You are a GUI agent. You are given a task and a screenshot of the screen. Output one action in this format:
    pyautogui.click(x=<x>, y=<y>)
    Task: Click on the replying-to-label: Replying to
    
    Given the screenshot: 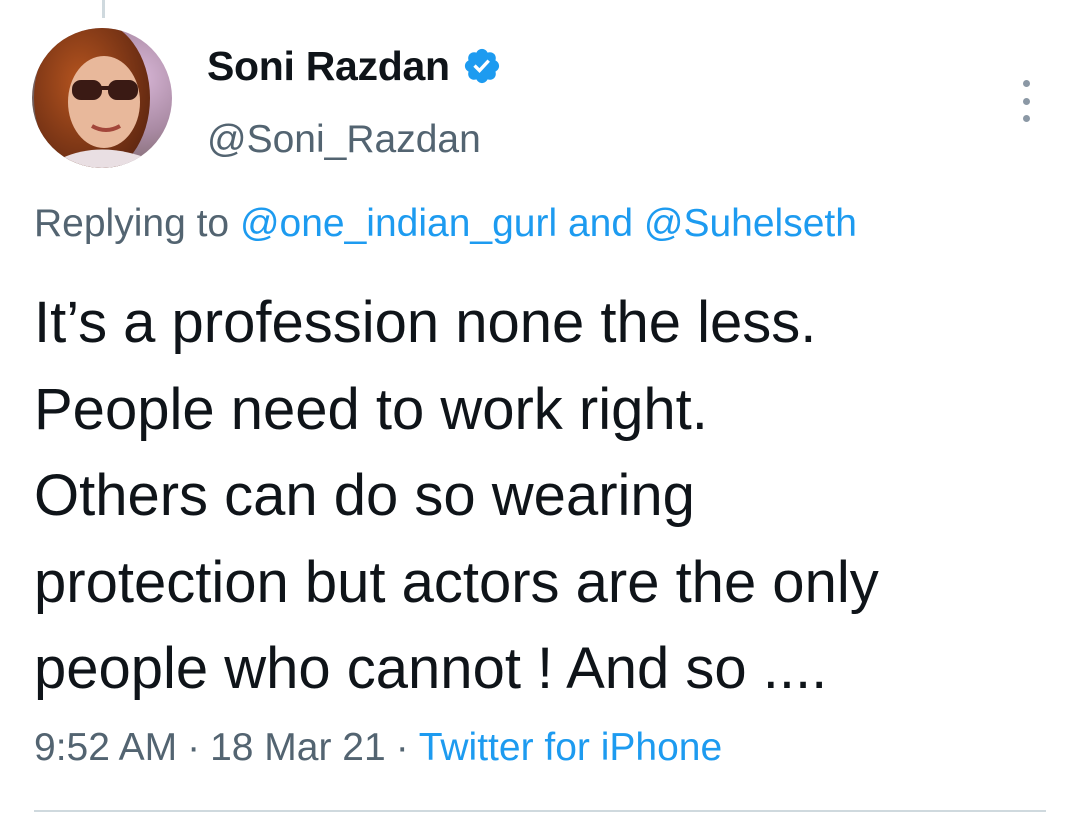 What is the action you would take?
    pyautogui.click(x=137, y=223)
    